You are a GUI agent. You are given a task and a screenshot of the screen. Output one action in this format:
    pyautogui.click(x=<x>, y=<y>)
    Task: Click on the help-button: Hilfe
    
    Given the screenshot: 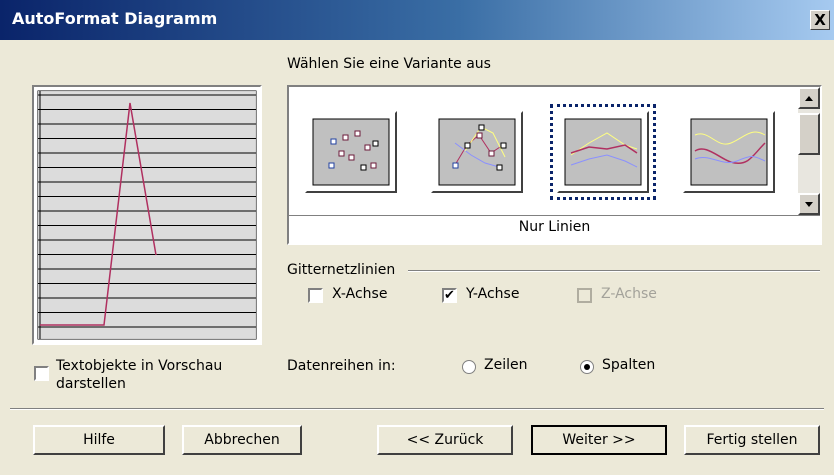 What is the action you would take?
    pyautogui.click(x=99, y=440)
    